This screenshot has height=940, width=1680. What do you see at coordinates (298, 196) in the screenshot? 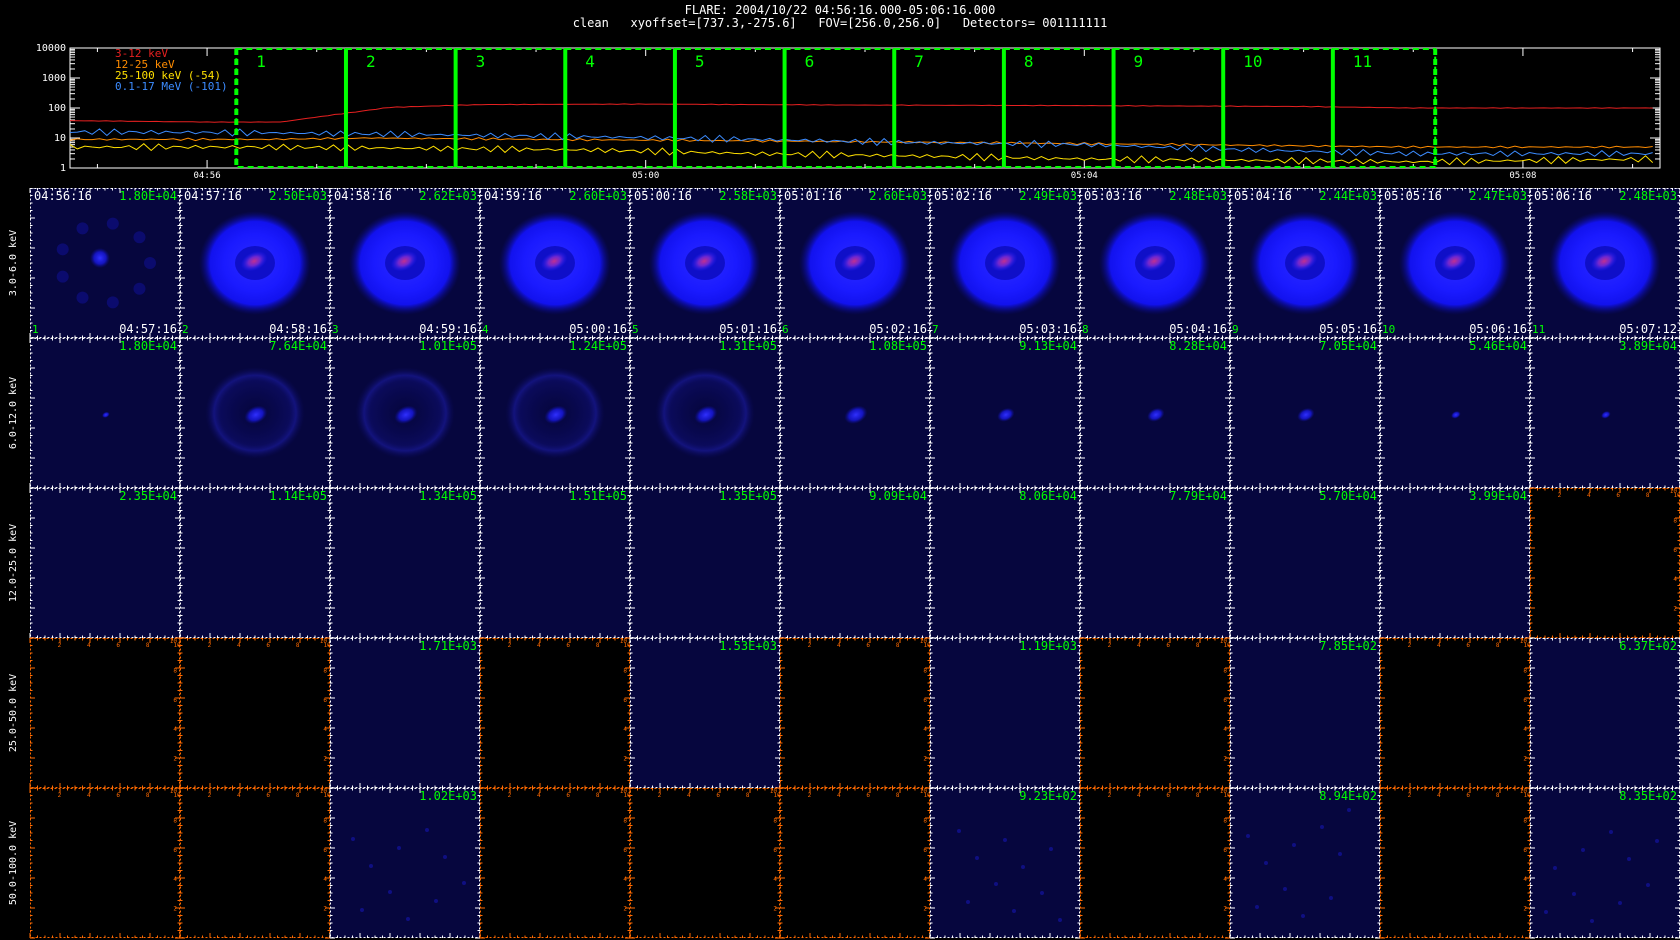
I see `panel-max-value: 2.50E+03` at bounding box center [298, 196].